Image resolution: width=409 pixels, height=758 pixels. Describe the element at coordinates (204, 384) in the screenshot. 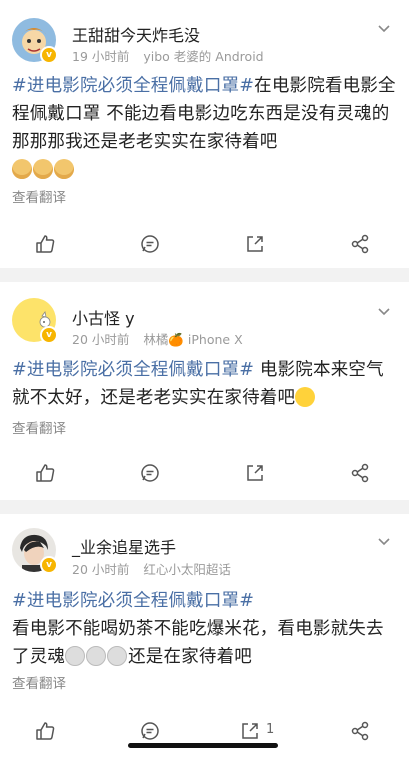

I see `post-content: #进电影院必须全程佩戴口罩# 电影院本来空气就不太好，还是老老实实在家待着吧` at that location.